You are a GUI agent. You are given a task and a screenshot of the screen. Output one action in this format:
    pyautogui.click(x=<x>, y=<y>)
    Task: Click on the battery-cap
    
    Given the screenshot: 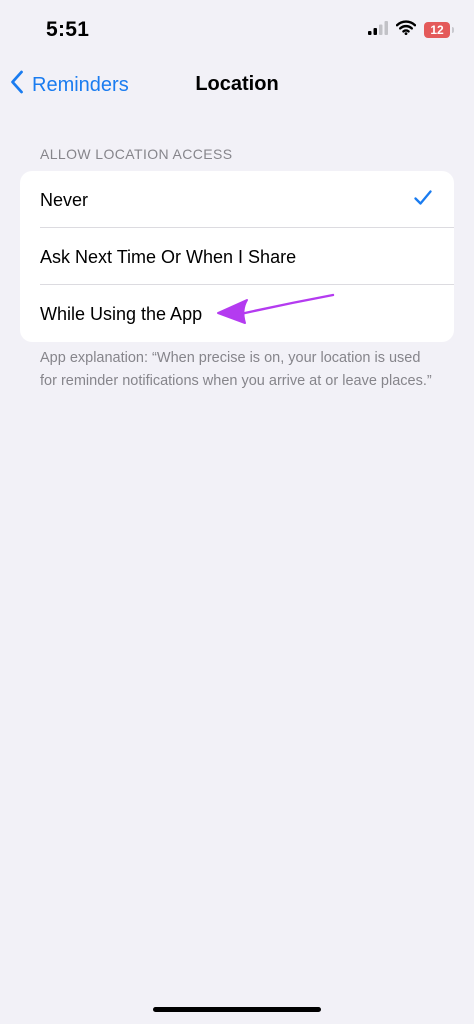 What is the action you would take?
    pyautogui.click(x=453, y=30)
    